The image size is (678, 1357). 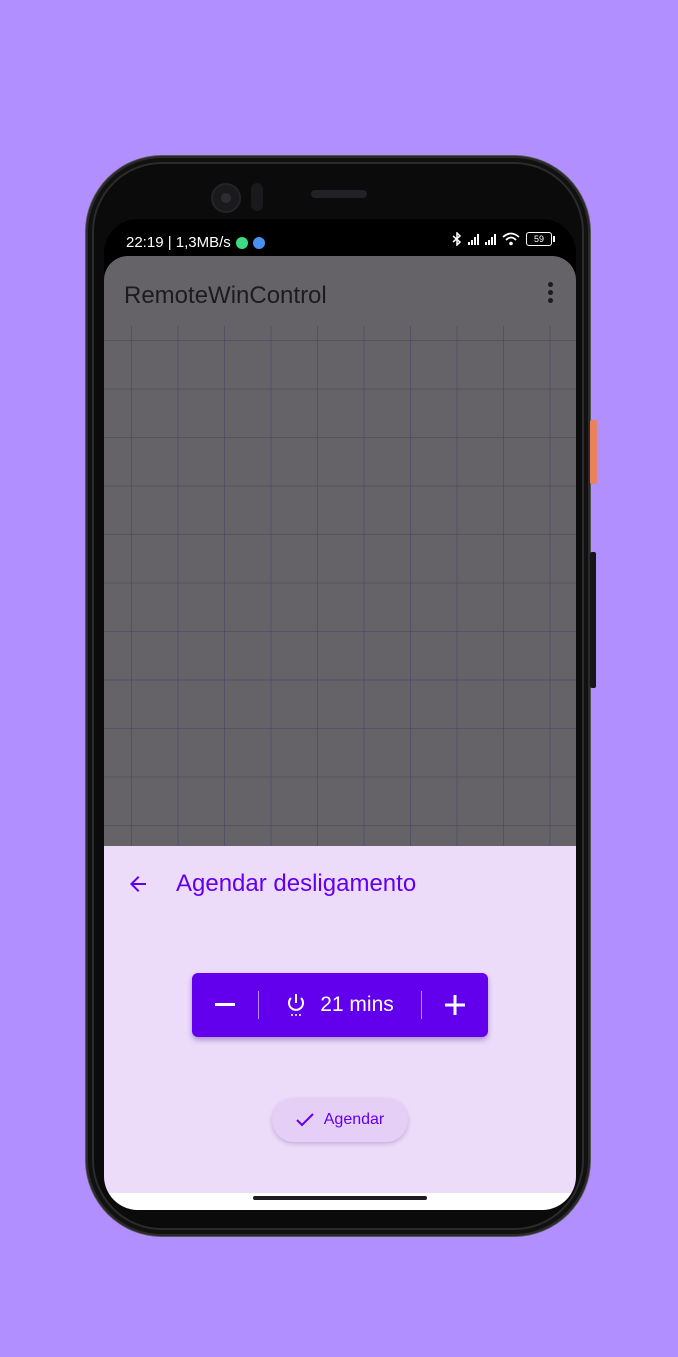 What do you see at coordinates (296, 883) in the screenshot?
I see `sheet-title: Agendar desligamento` at bounding box center [296, 883].